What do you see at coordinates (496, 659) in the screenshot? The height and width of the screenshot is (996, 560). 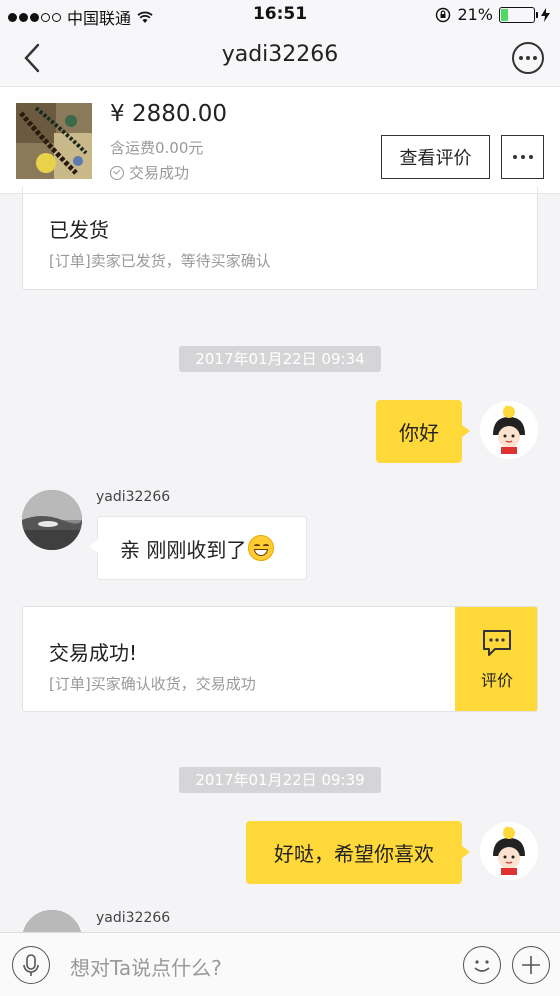 I see `rate-button: 评价` at bounding box center [496, 659].